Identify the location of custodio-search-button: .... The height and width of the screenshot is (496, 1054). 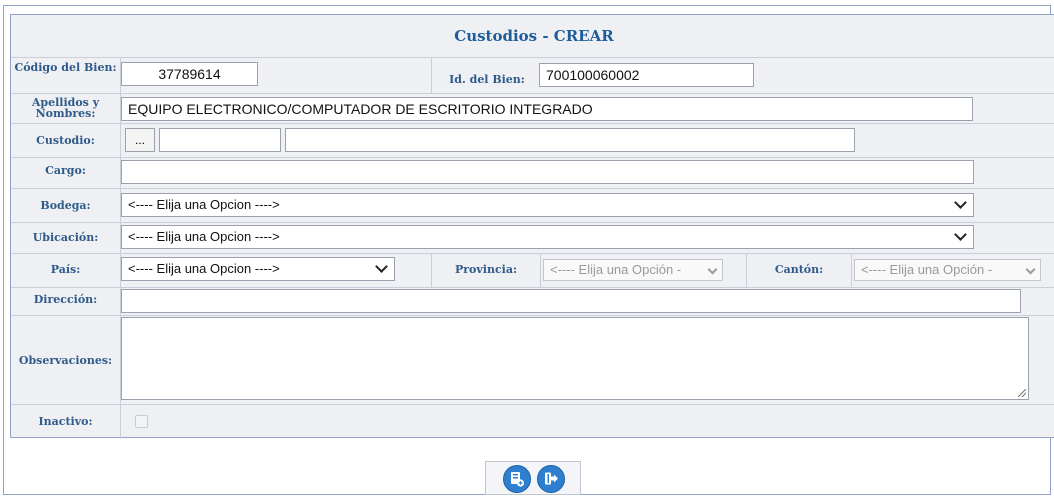
(140, 140).